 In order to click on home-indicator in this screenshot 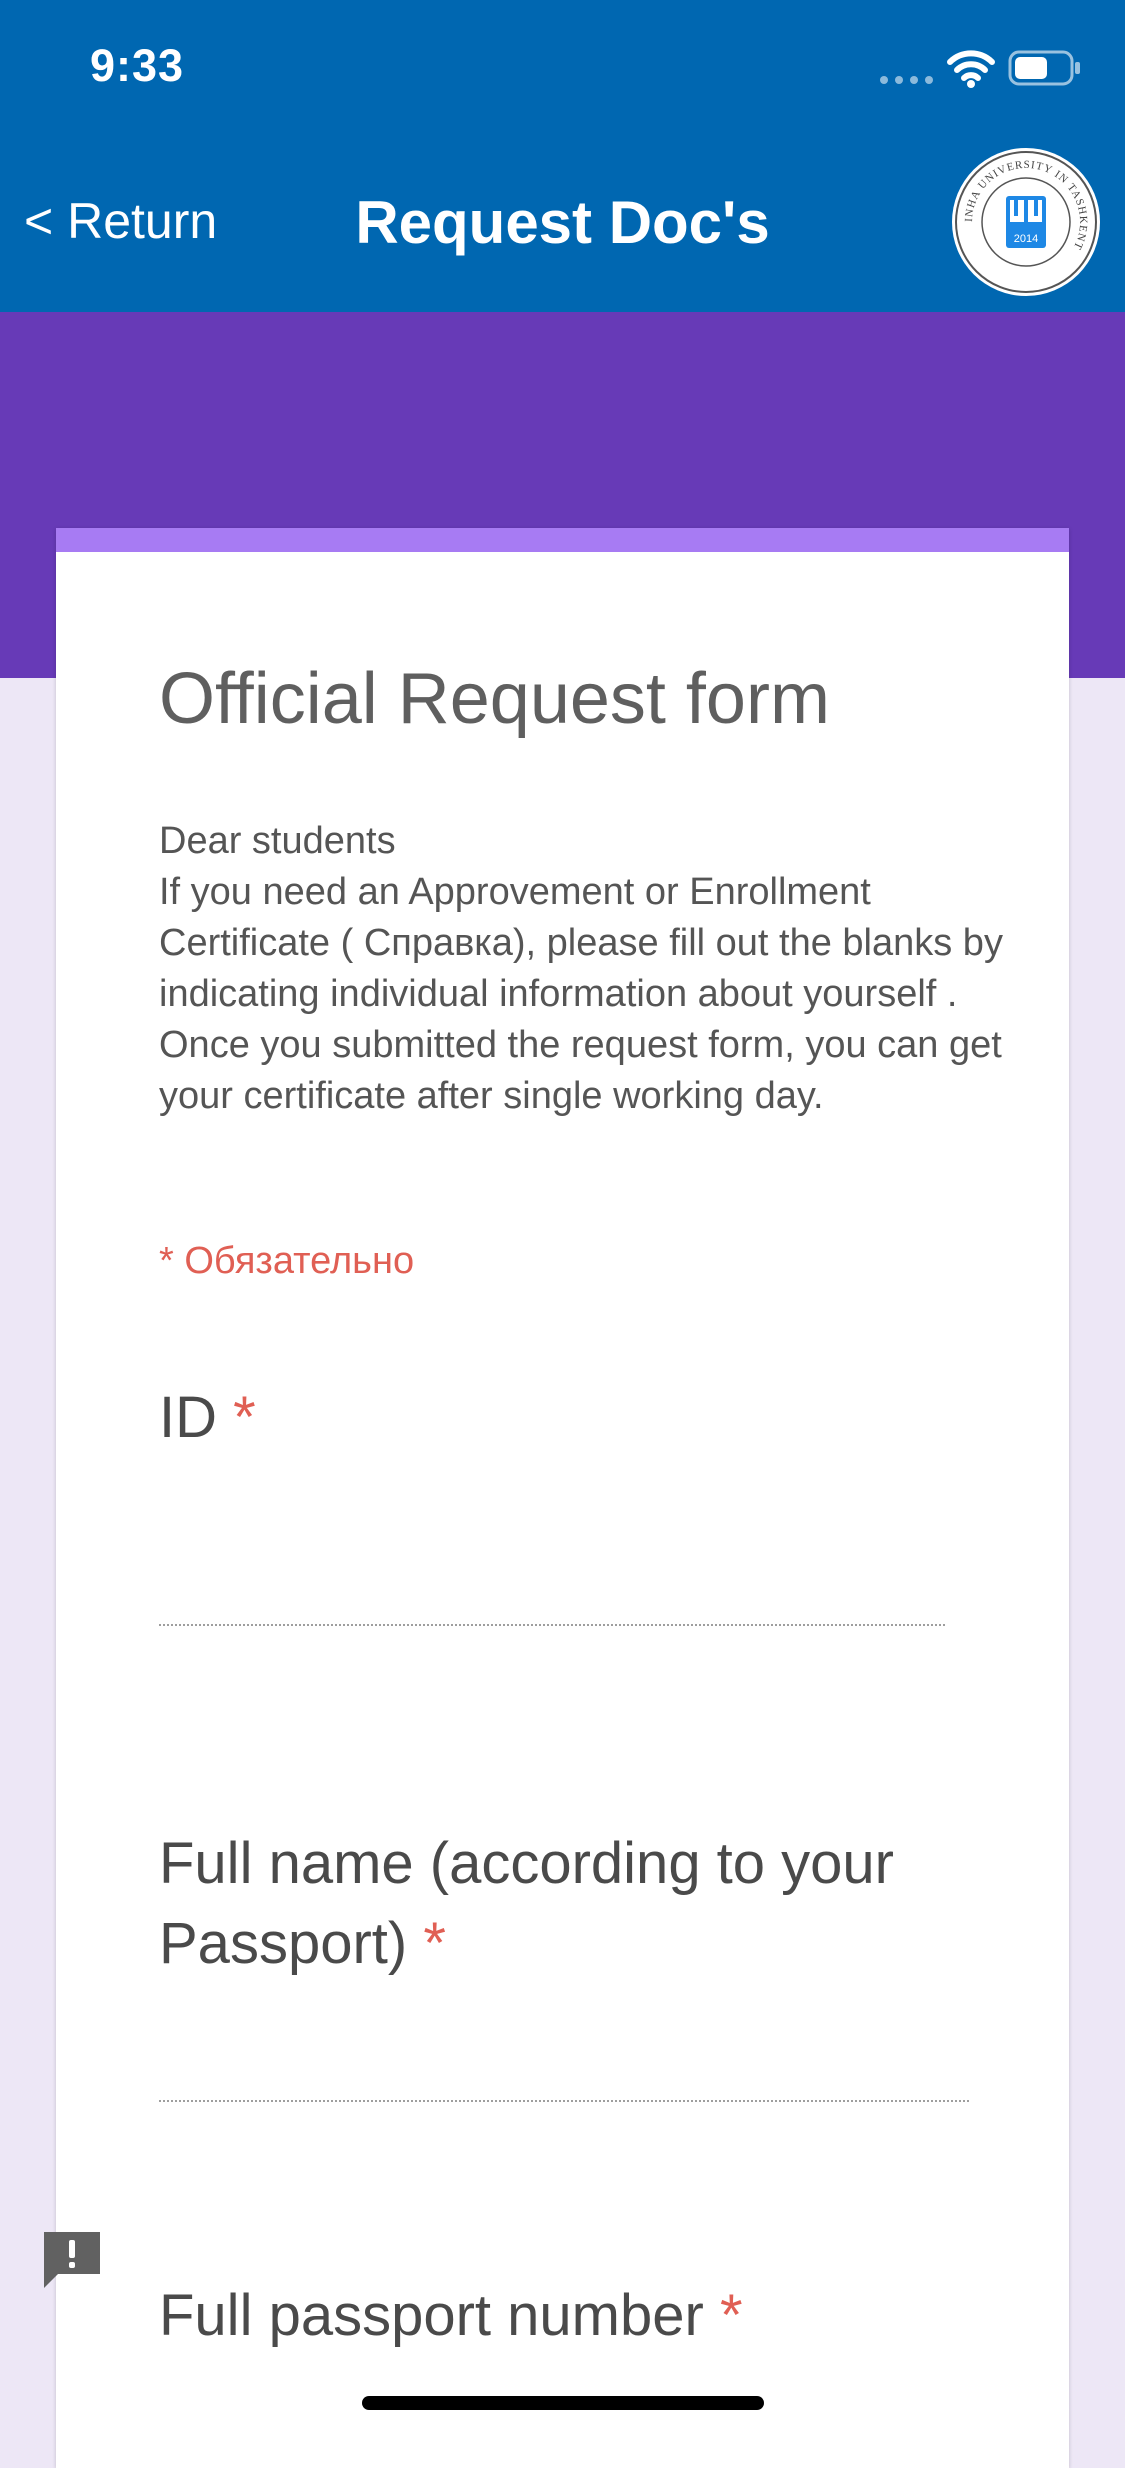, I will do `click(563, 2403)`.